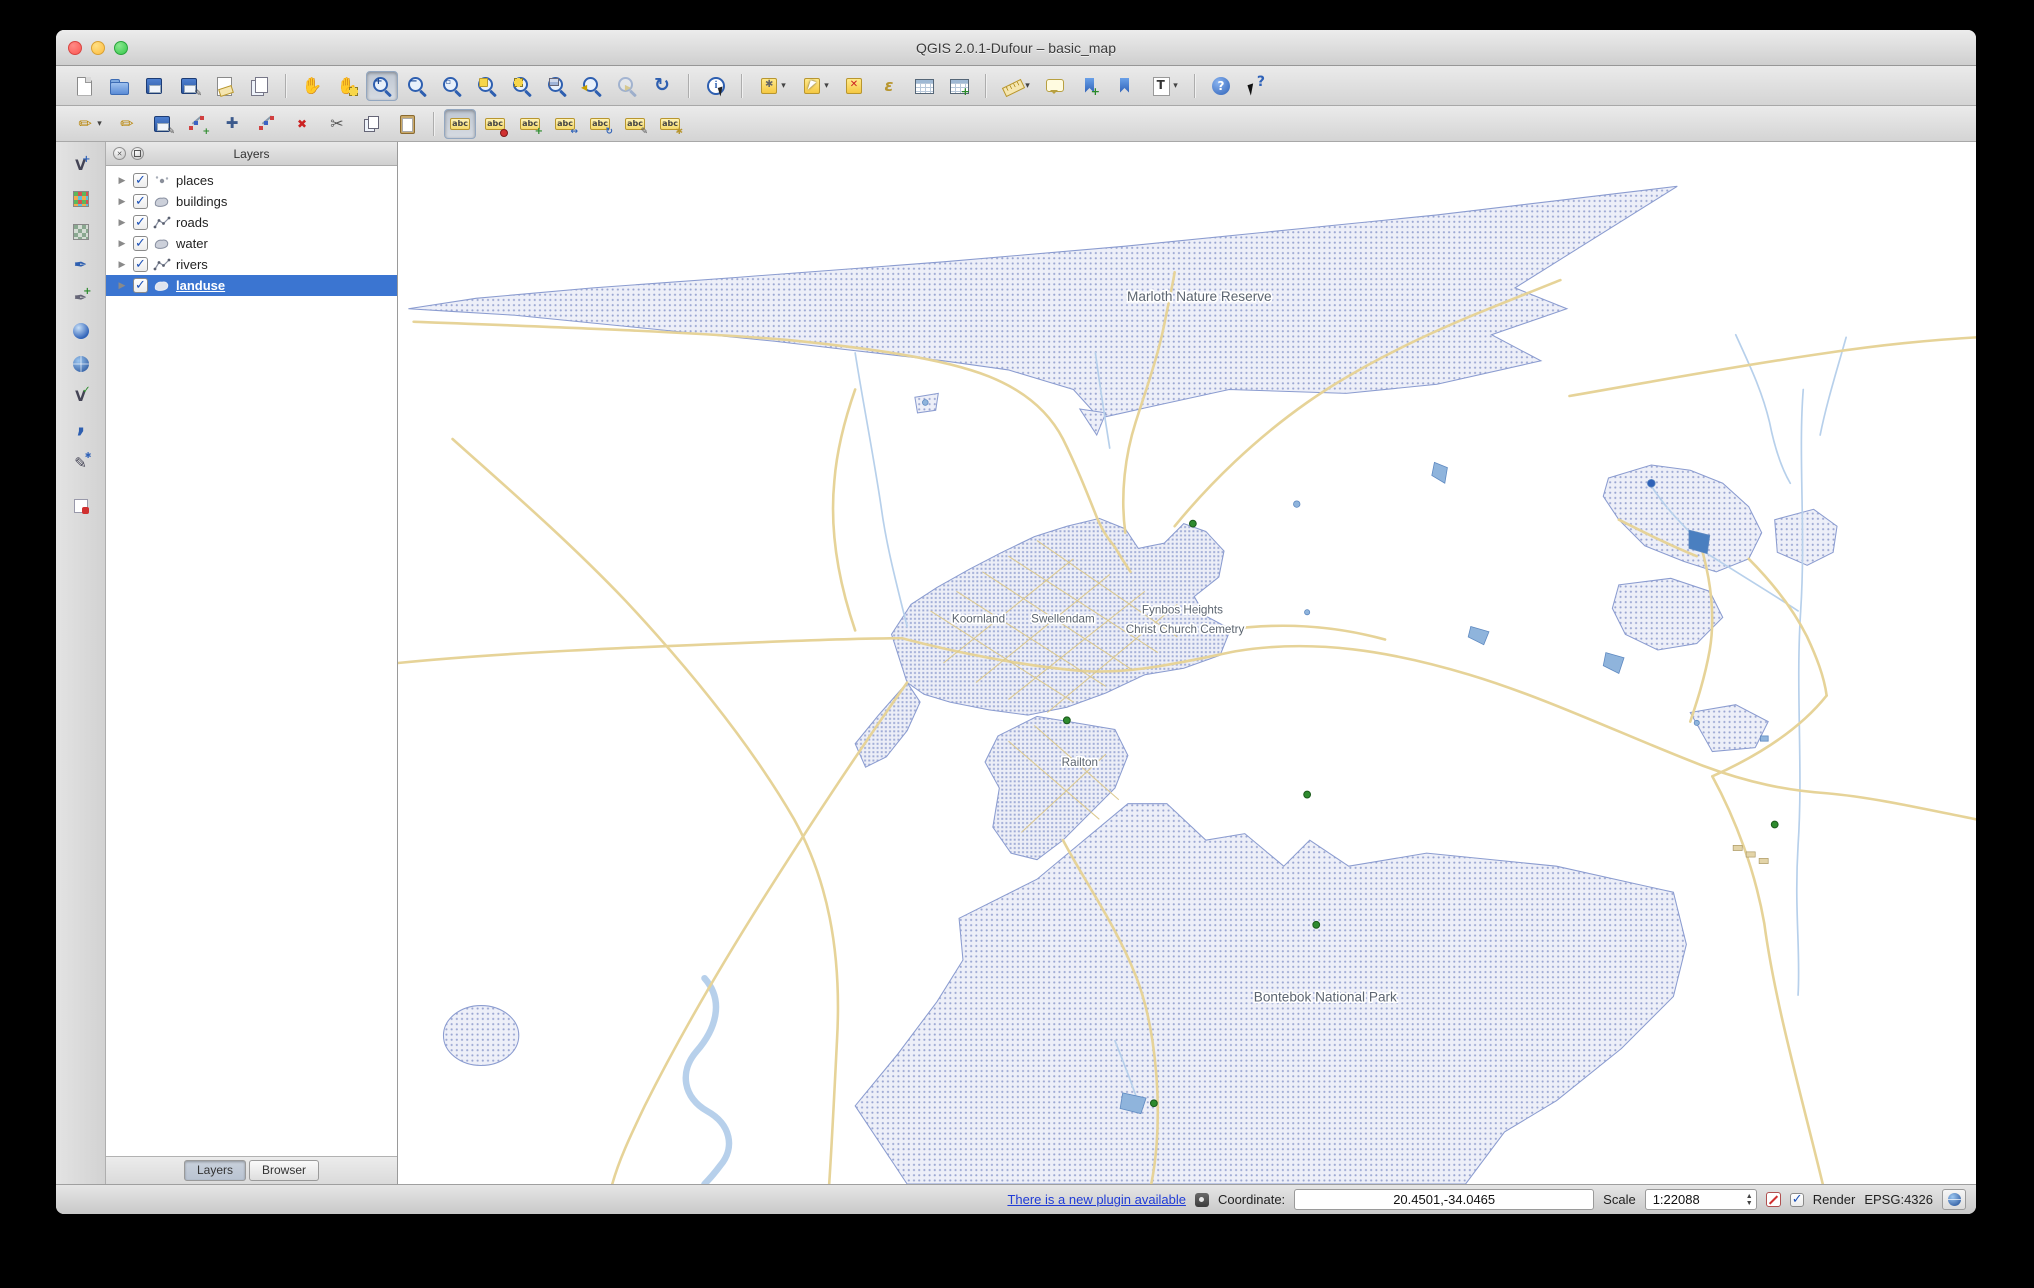  I want to click on add-oracle-layer-button, so click(81, 331).